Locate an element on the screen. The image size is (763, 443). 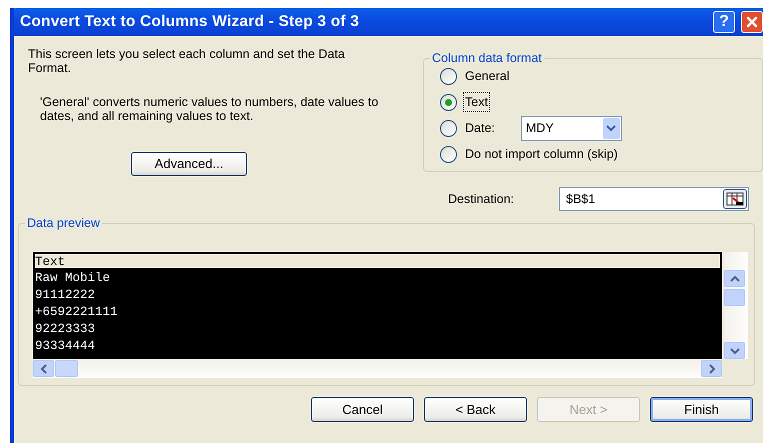
window-title: Convert Text to Columns Wizard - Step 3 of 3 is located at coordinates (190, 22).